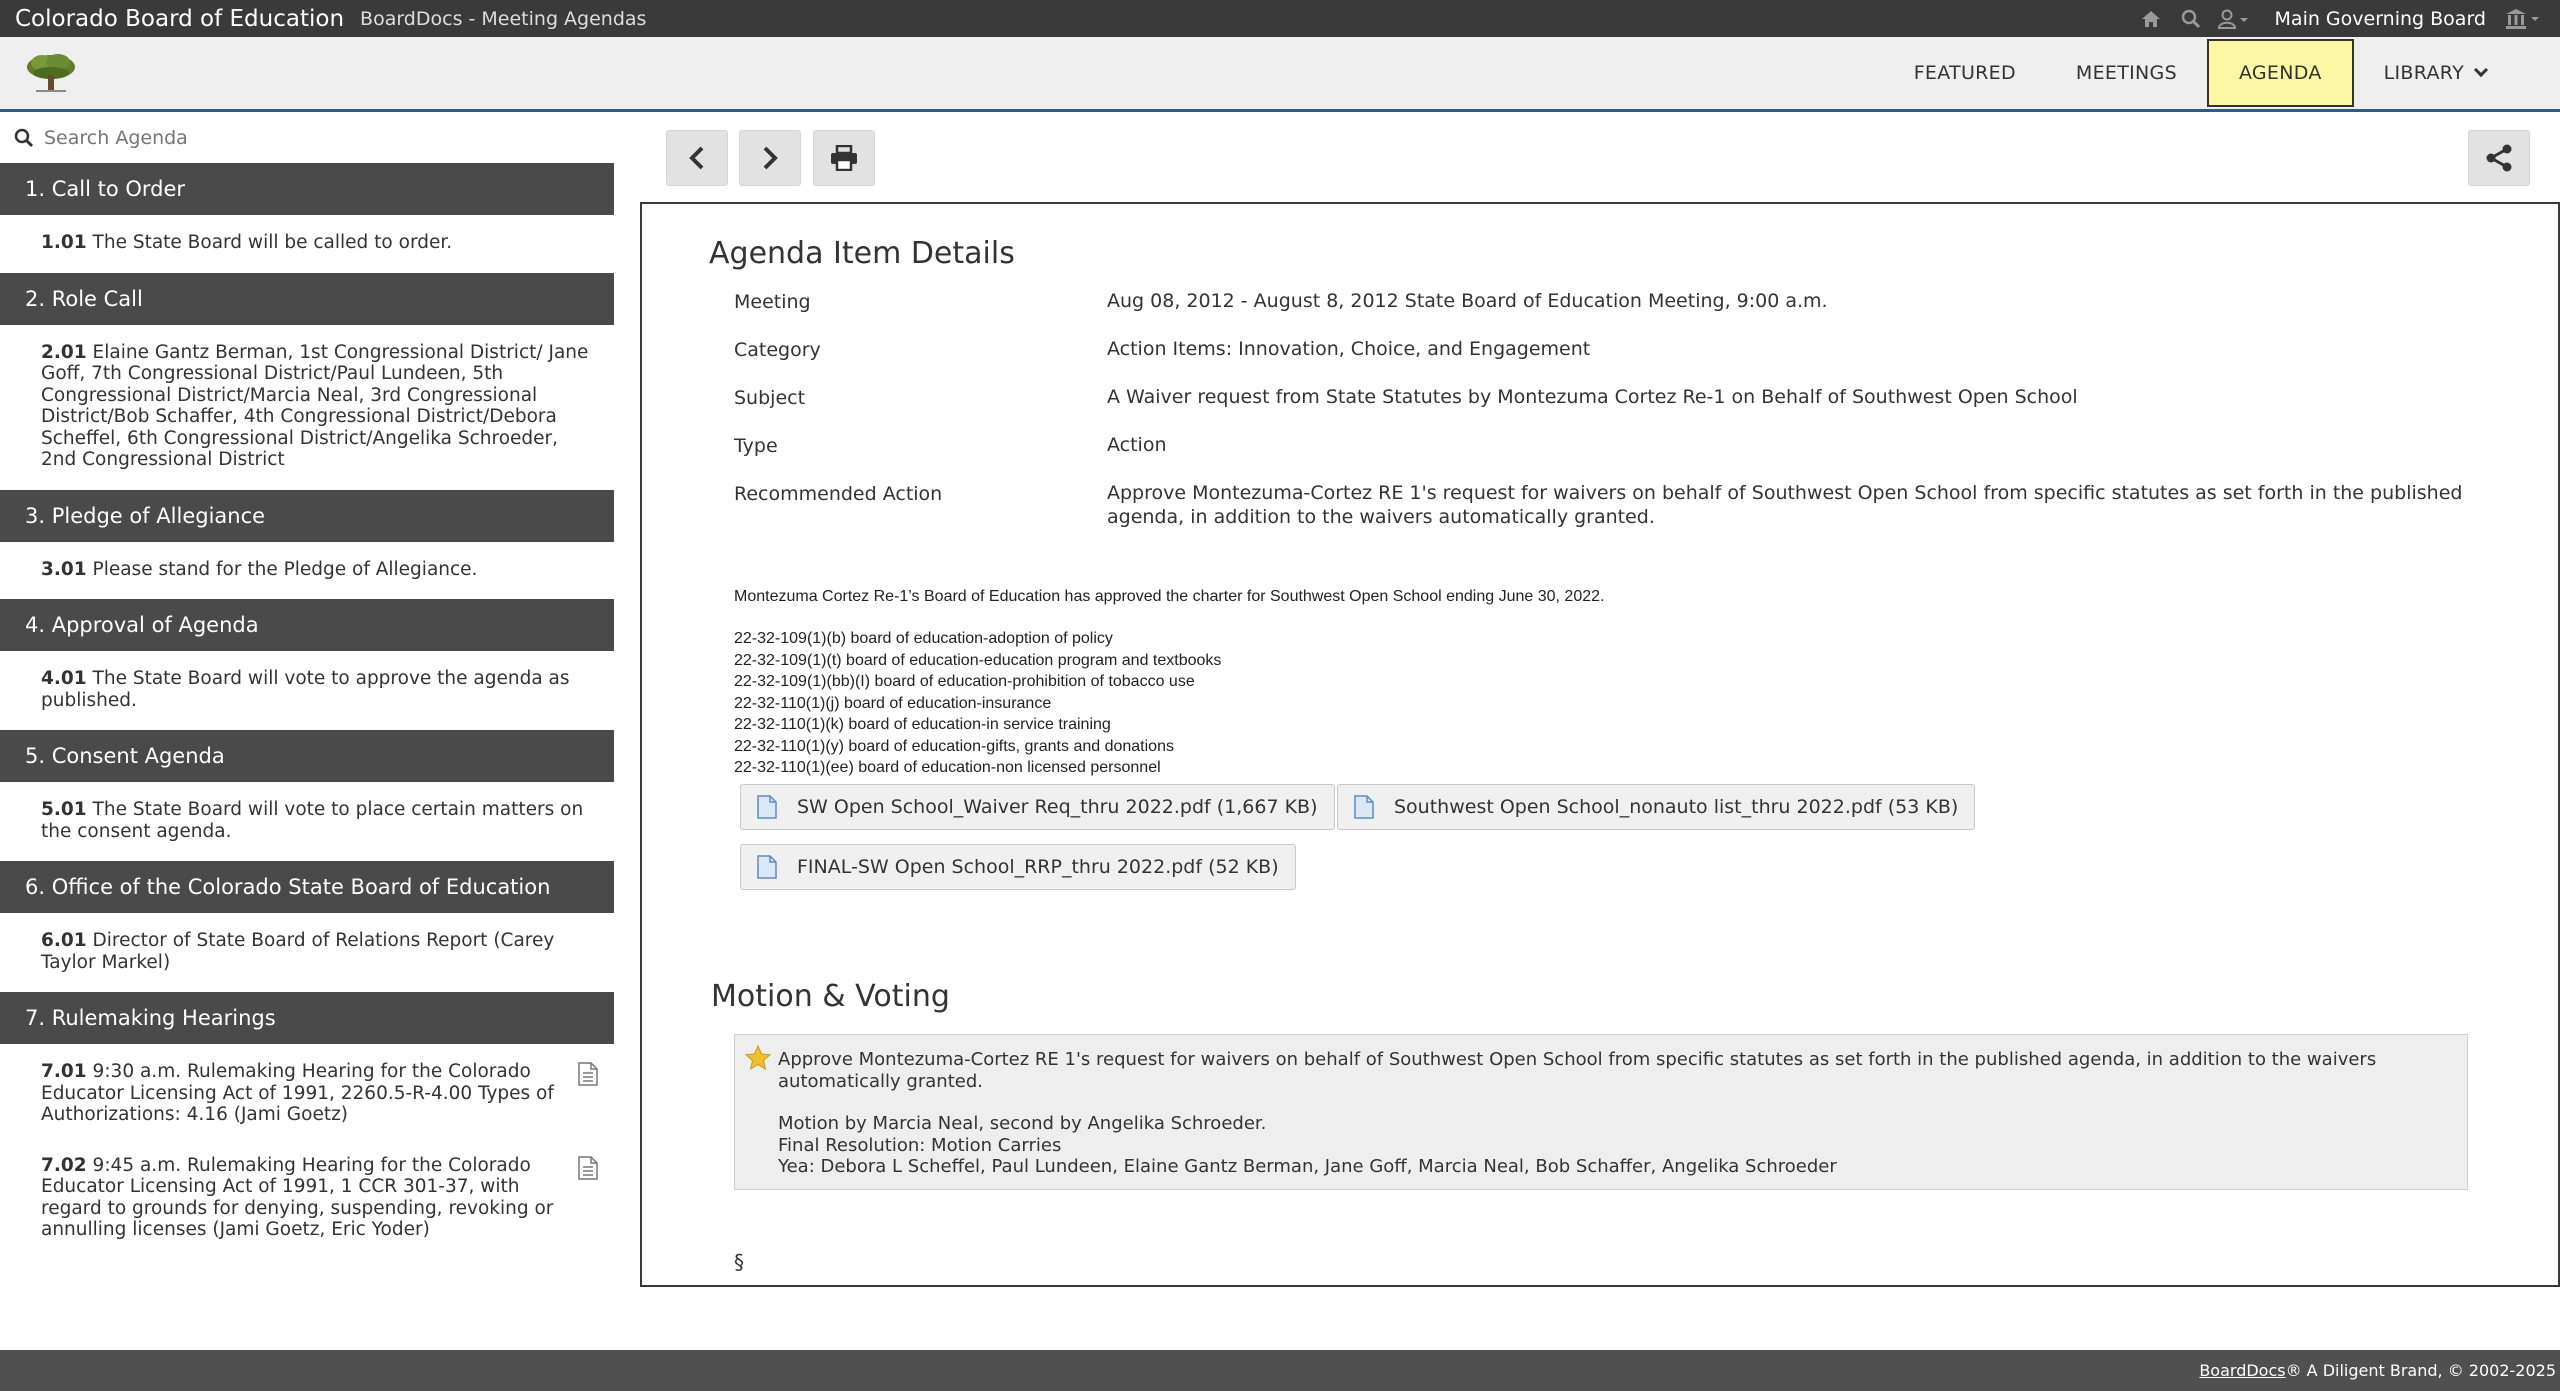 The width and height of the screenshot is (2560, 1391). I want to click on nav-library: LIBRARY, so click(2435, 73).